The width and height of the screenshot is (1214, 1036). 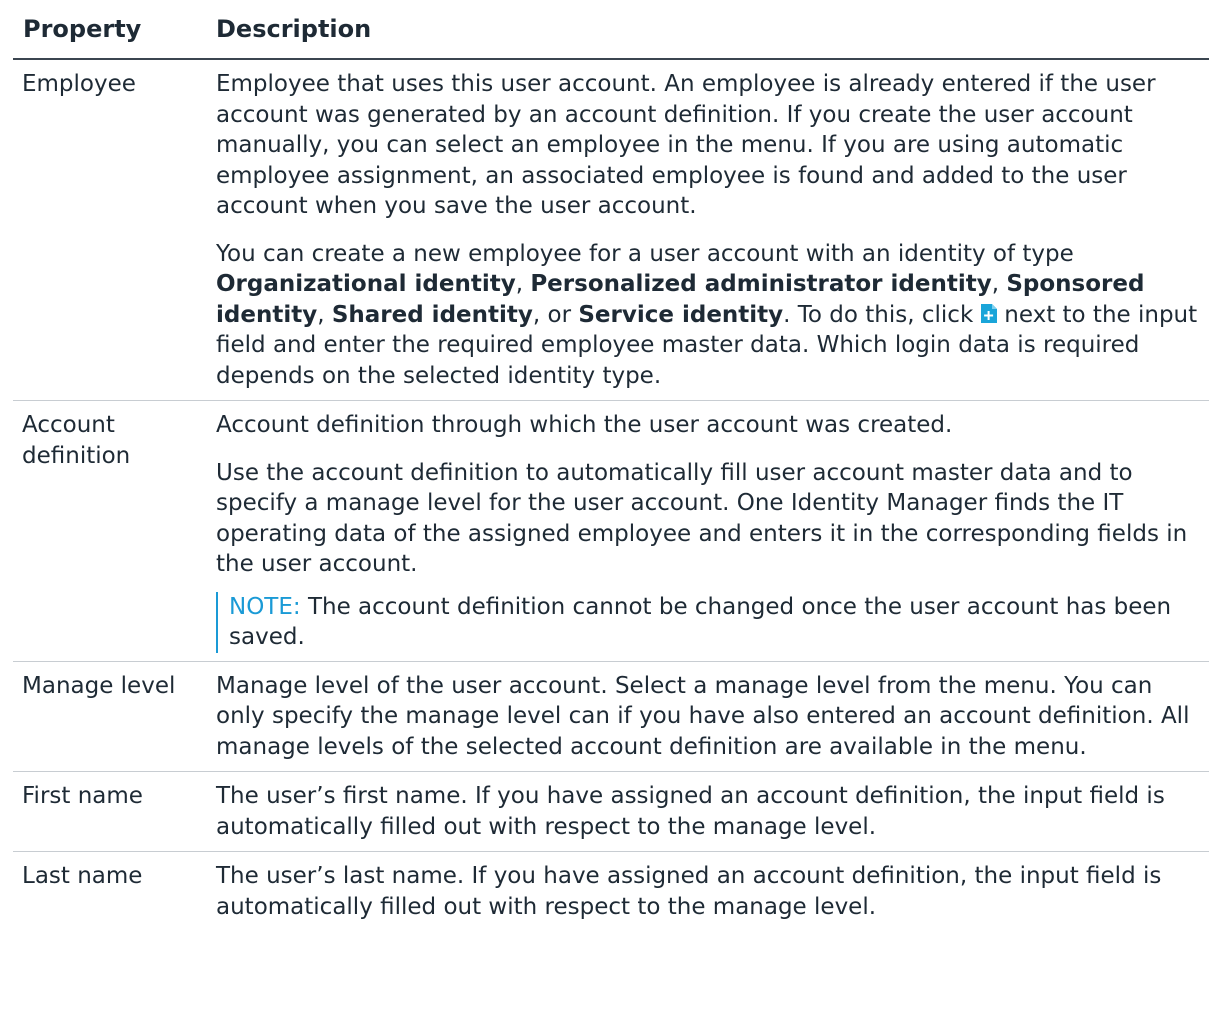 I want to click on property-name: Last name, so click(x=82, y=876).